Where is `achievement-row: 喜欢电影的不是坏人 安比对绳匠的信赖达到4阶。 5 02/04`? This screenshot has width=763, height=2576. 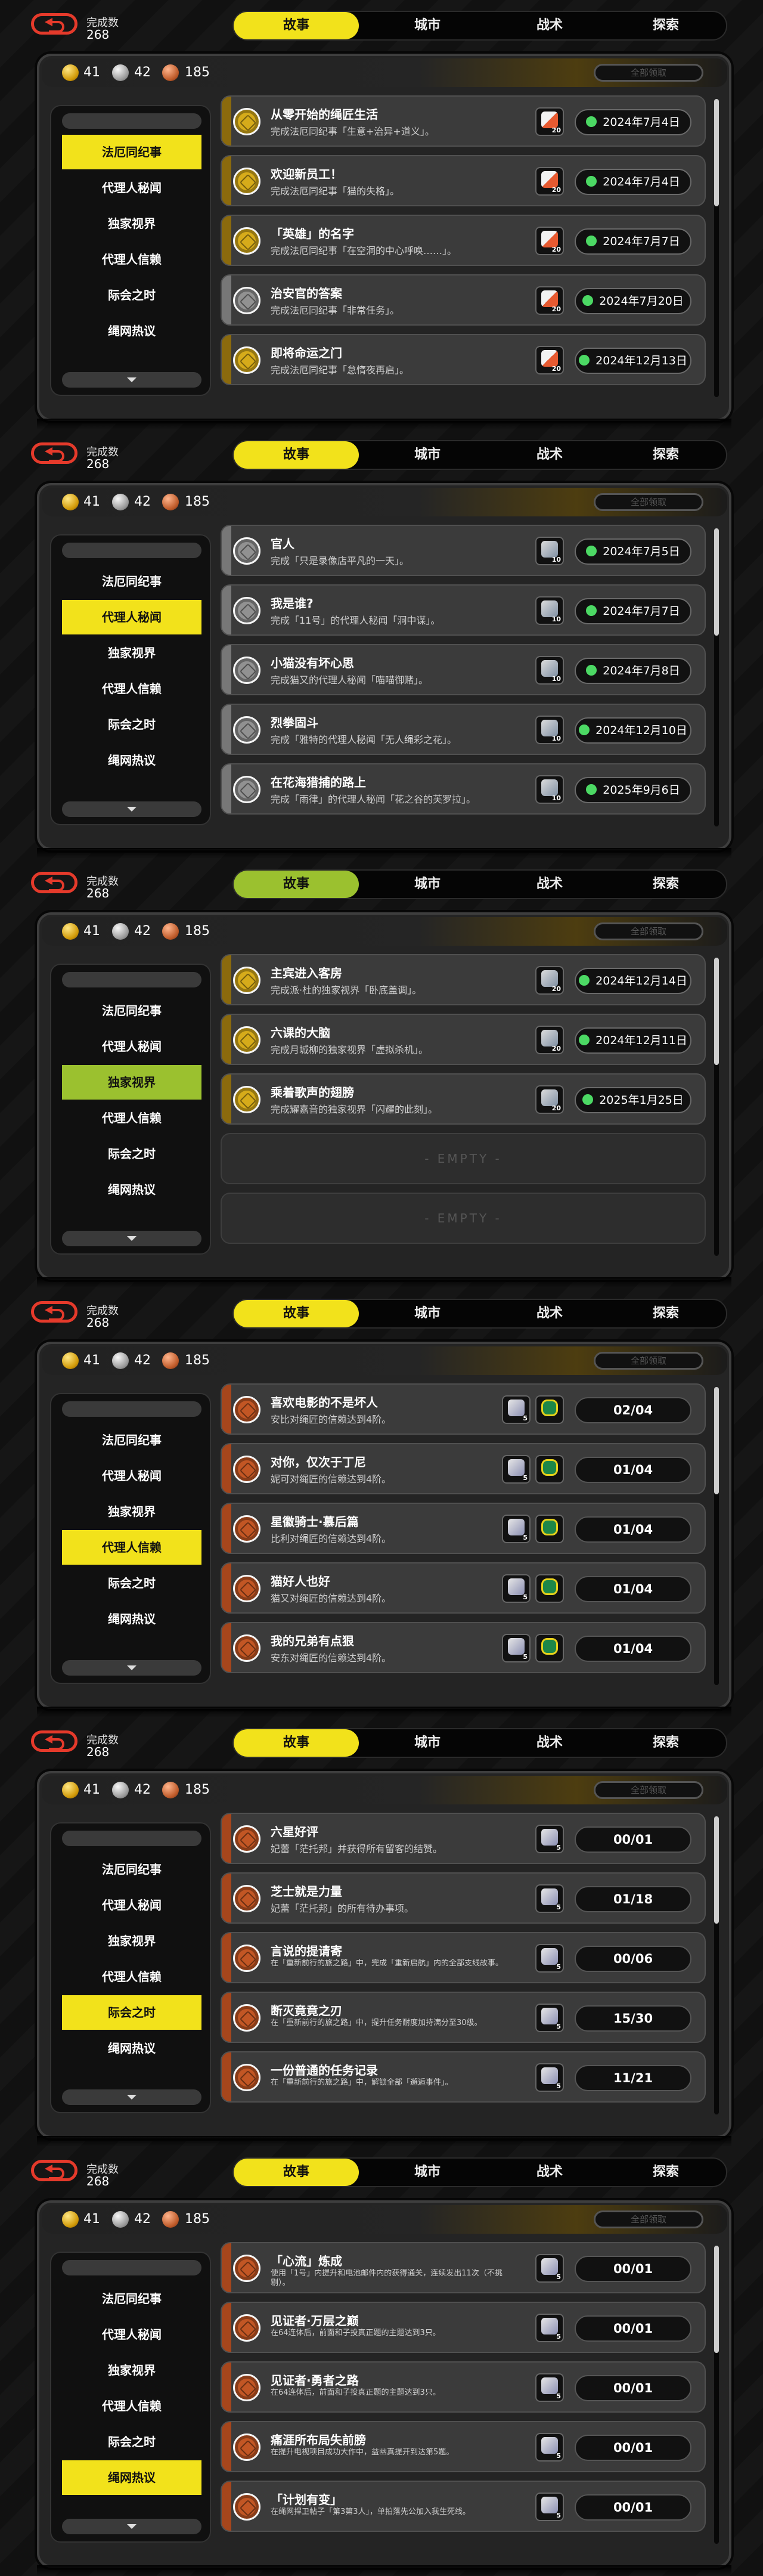 achievement-row: 喜欢电影的不是坏人 安比对绳匠的信赖达到4阶。 5 02/04 is located at coordinates (463, 1409).